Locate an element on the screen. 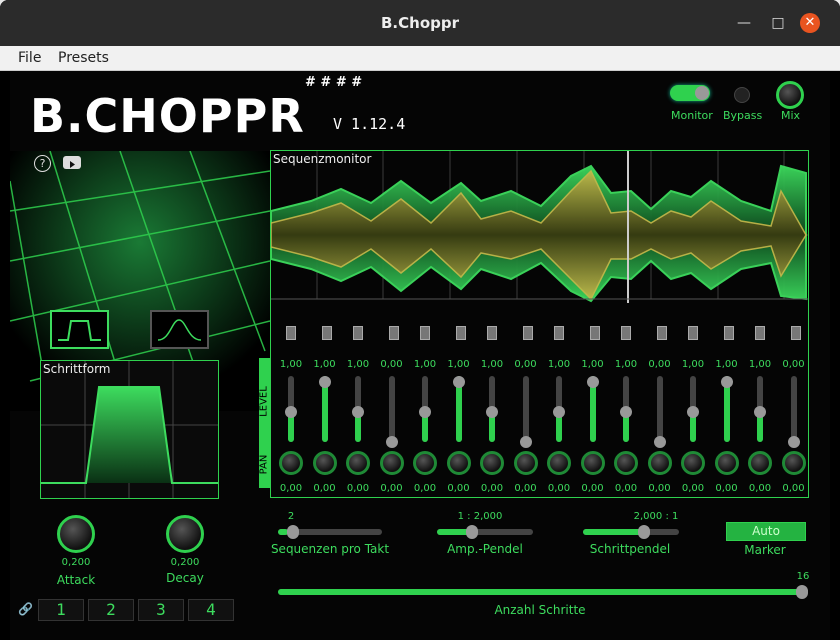 The width and height of the screenshot is (840, 640). preset-4-button: 4 is located at coordinates (211, 610).